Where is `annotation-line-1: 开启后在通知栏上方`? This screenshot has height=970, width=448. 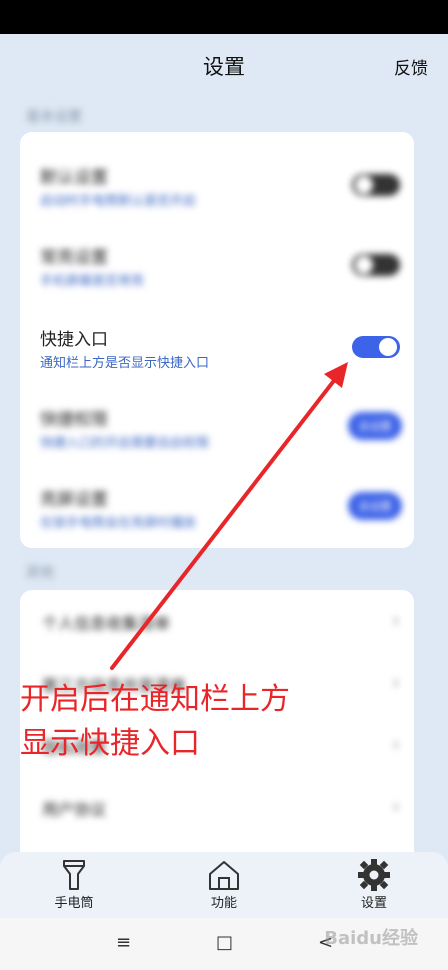
annotation-line-1: 开启后在通知栏上方 is located at coordinates (155, 699).